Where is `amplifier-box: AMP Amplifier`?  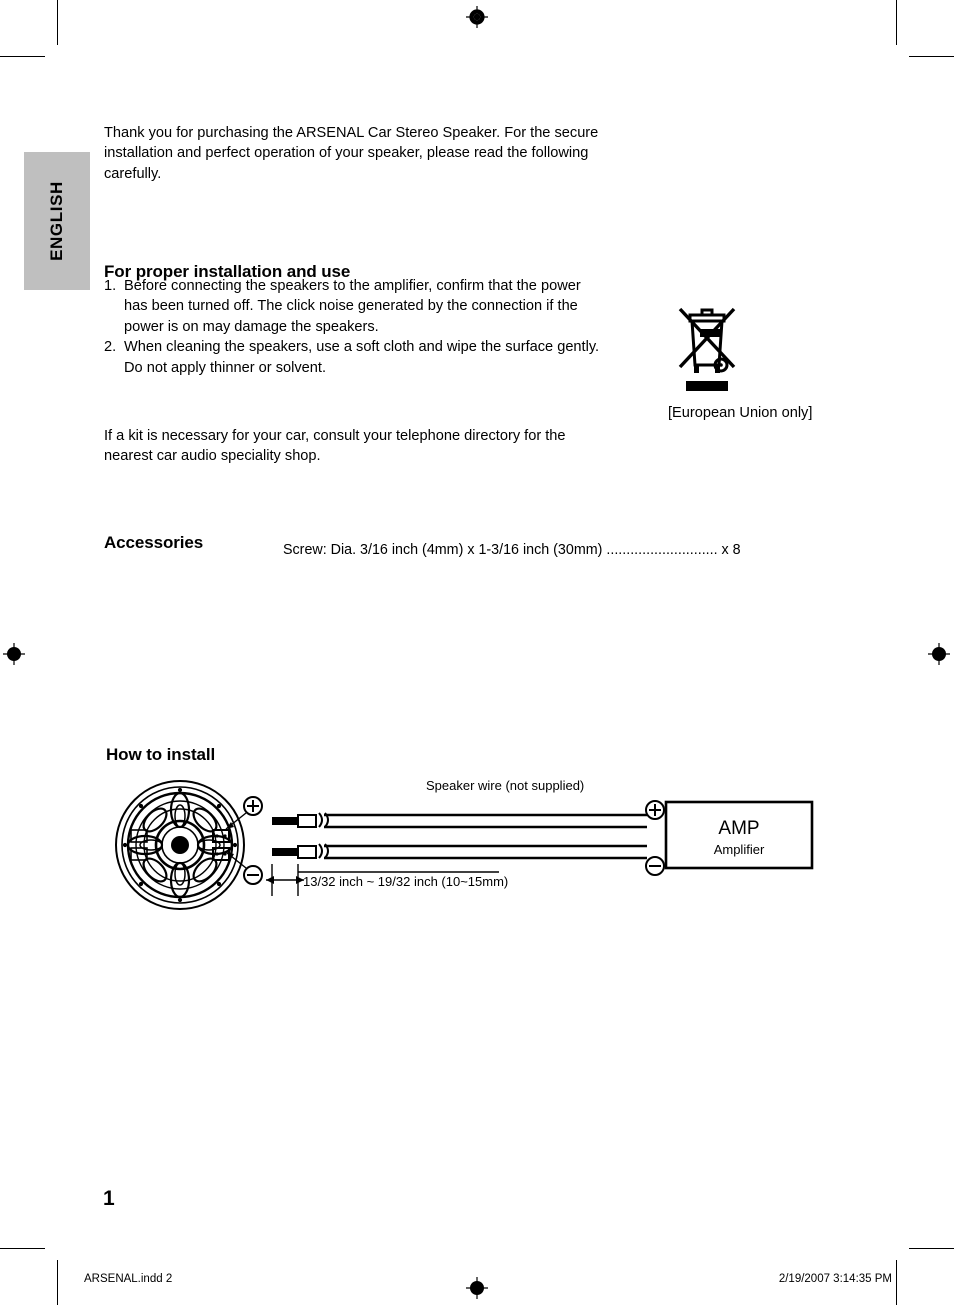 amplifier-box: AMP Amplifier is located at coordinates (739, 835).